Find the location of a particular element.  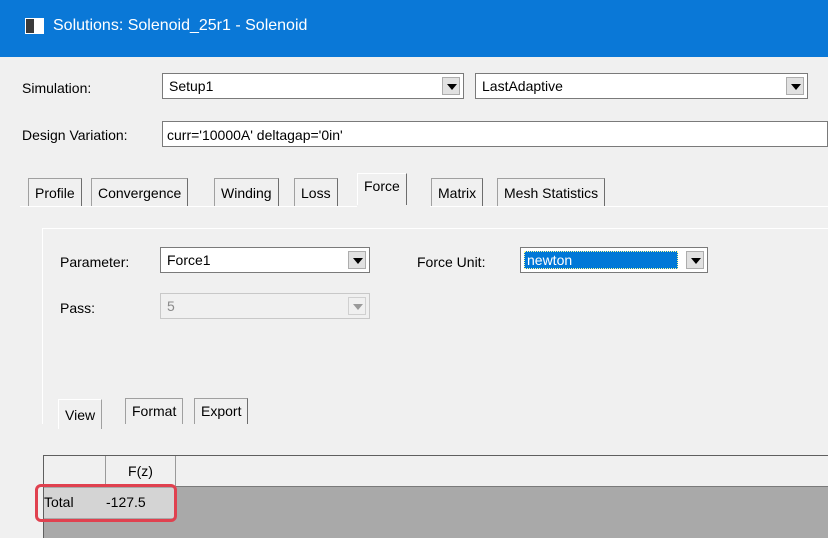

simulation-solution-select: LastAdaptive is located at coordinates (641, 86).